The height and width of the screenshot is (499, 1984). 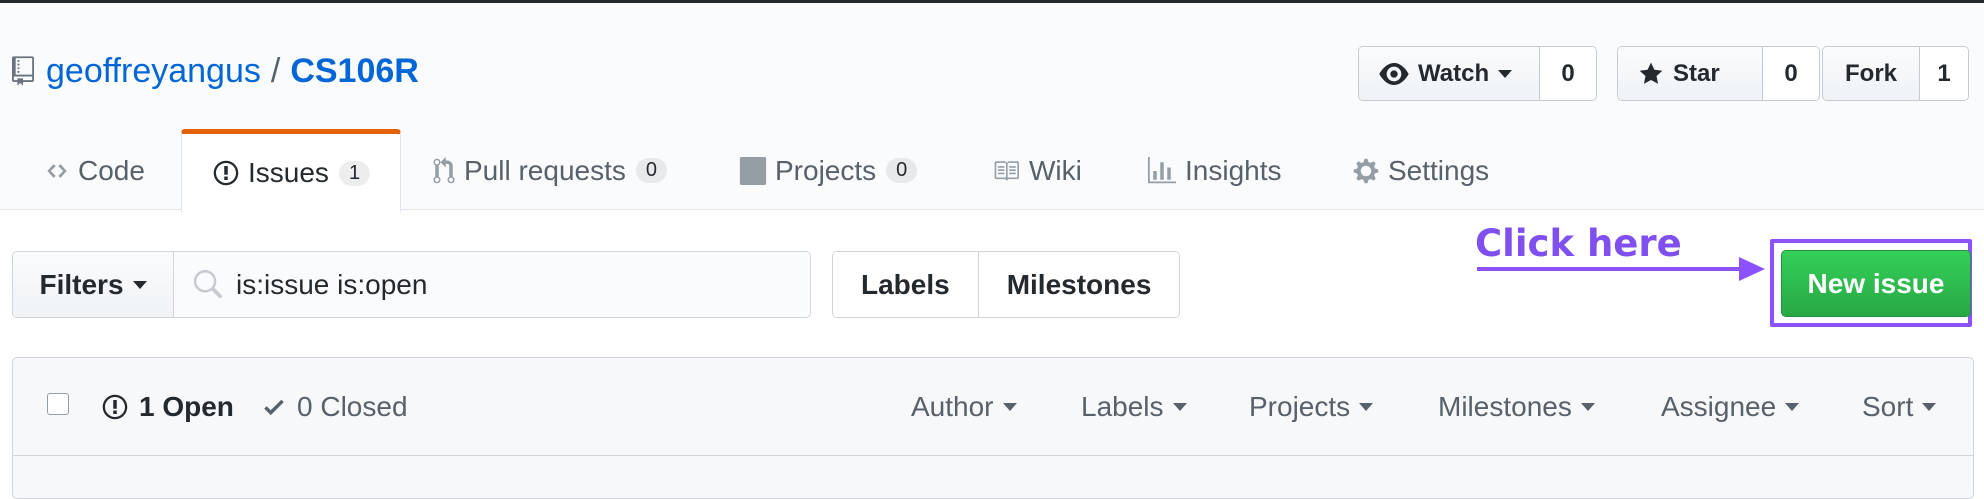 What do you see at coordinates (352, 406) in the screenshot?
I see `closed-issues-label: 0 Closed` at bounding box center [352, 406].